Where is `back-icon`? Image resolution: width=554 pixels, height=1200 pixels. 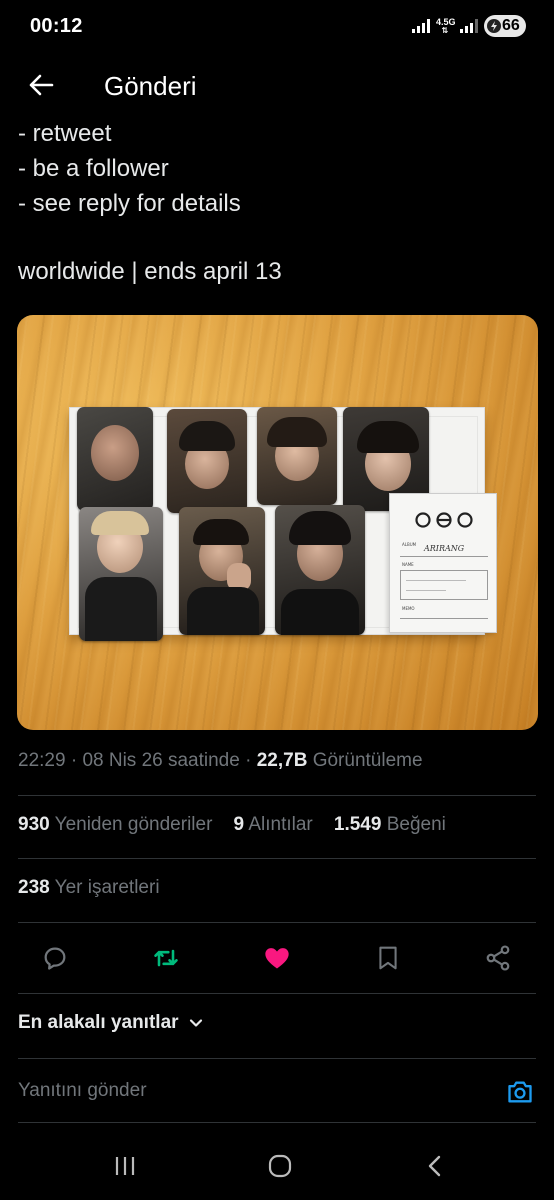 back-icon is located at coordinates (434, 1166).